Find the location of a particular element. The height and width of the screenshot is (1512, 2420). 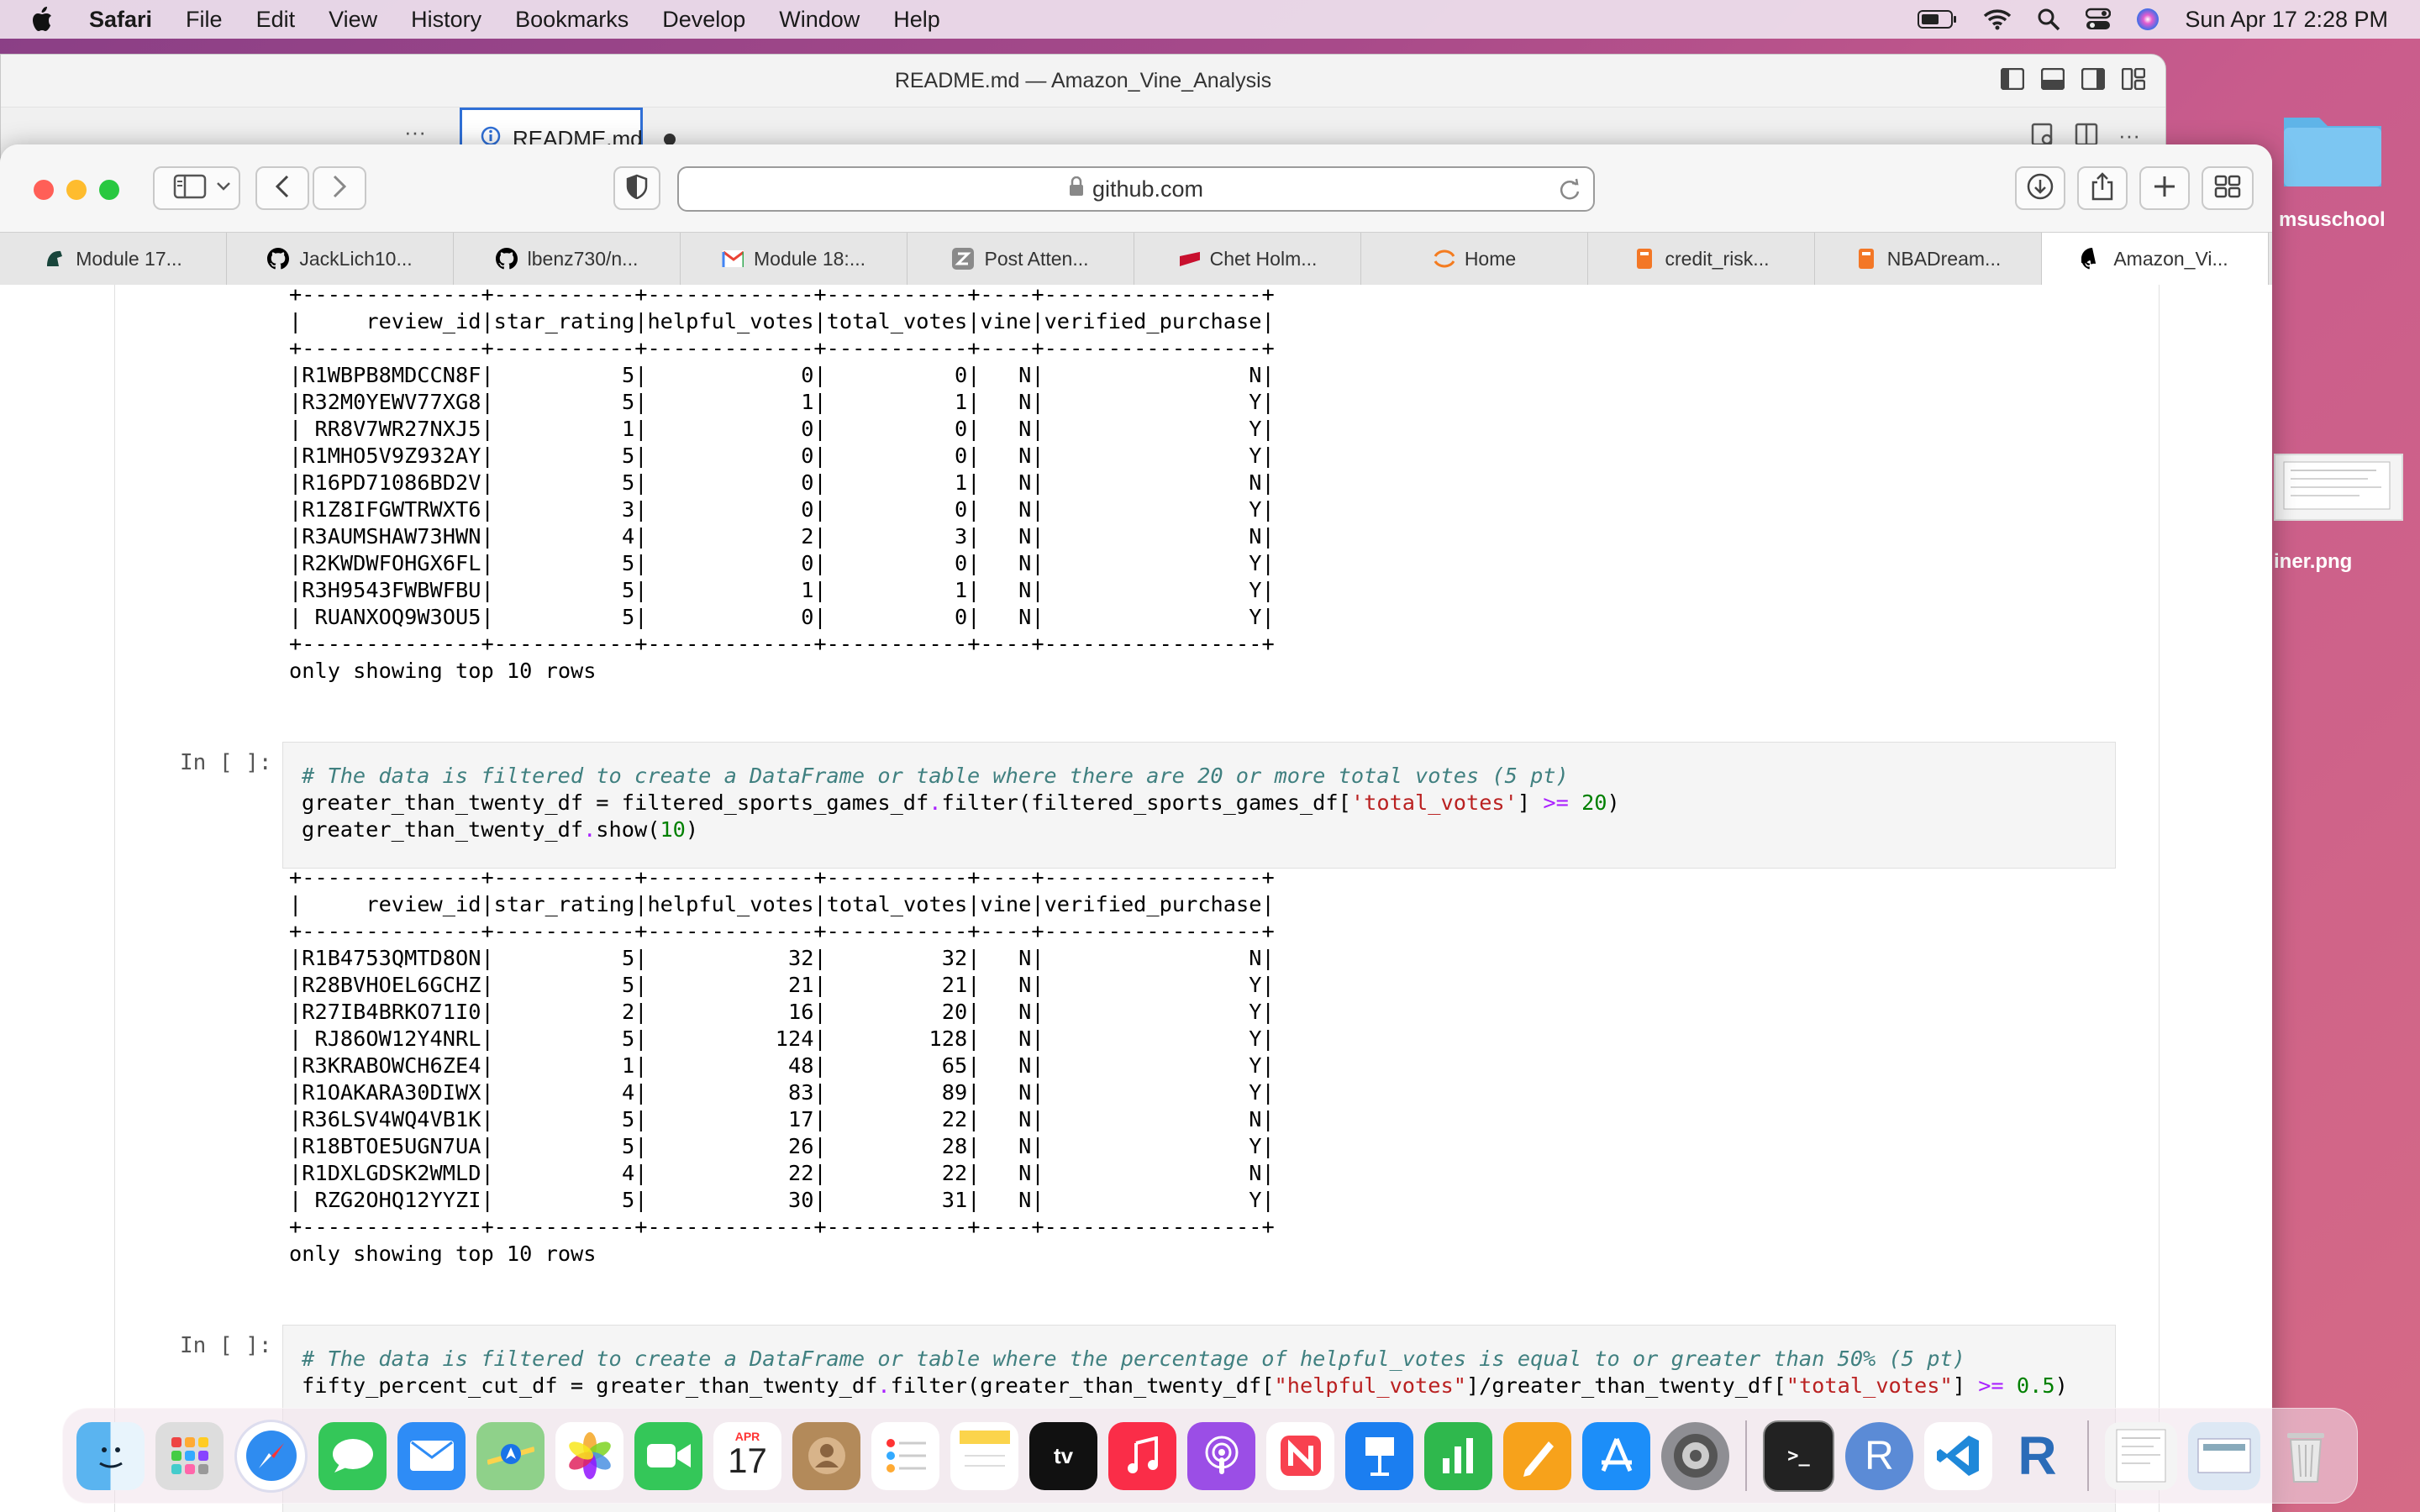

new-tab-button is located at coordinates (2164, 188).